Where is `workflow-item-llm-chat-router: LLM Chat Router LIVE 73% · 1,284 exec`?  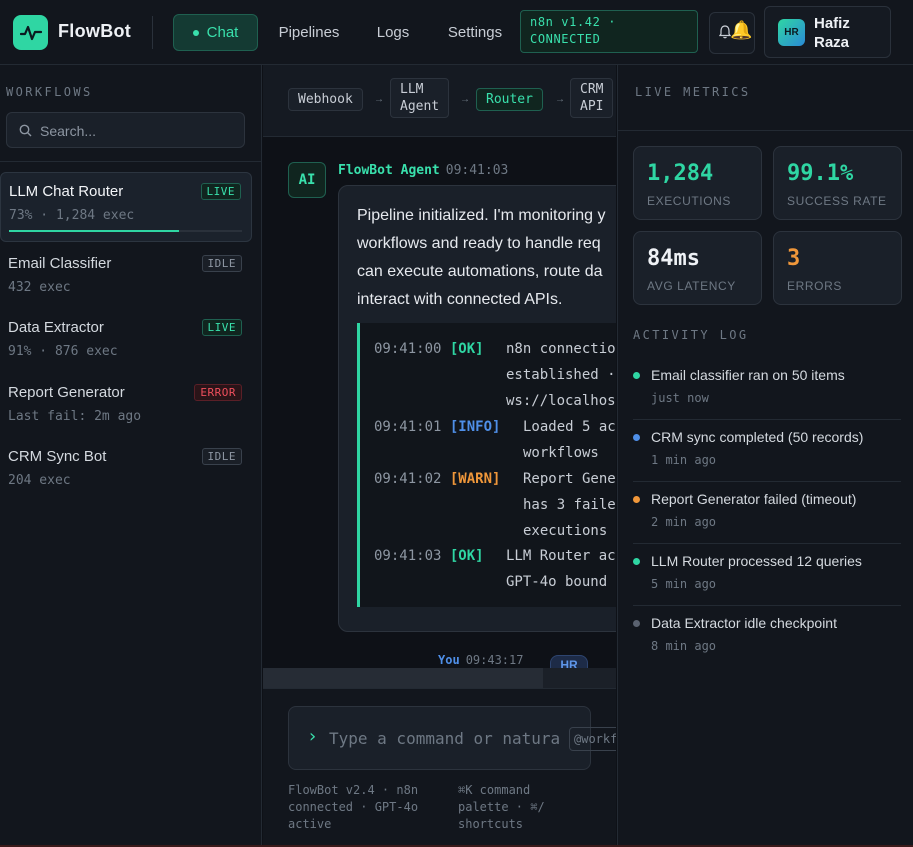 workflow-item-llm-chat-router: LLM Chat Router LIVE 73% · 1,284 exec is located at coordinates (126, 207).